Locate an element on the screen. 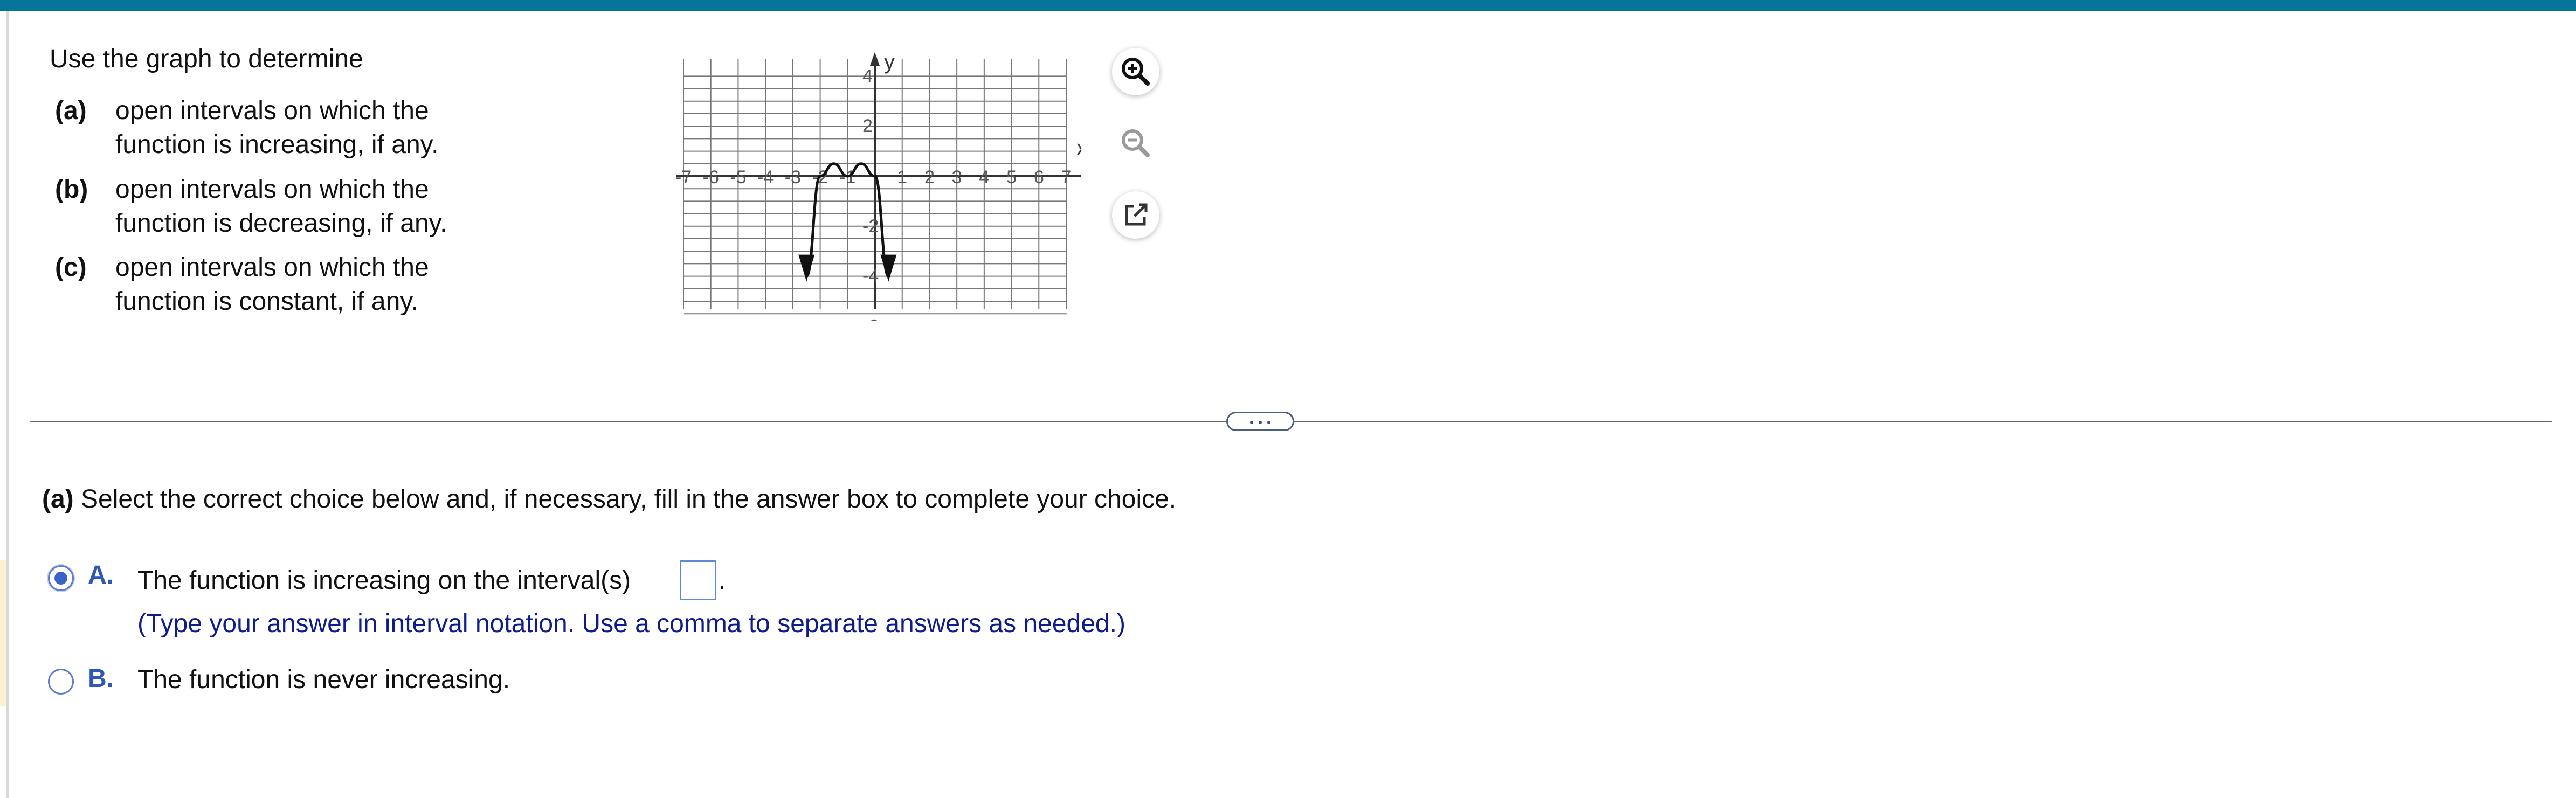  y-tick-label: -4 is located at coordinates (870, 276).